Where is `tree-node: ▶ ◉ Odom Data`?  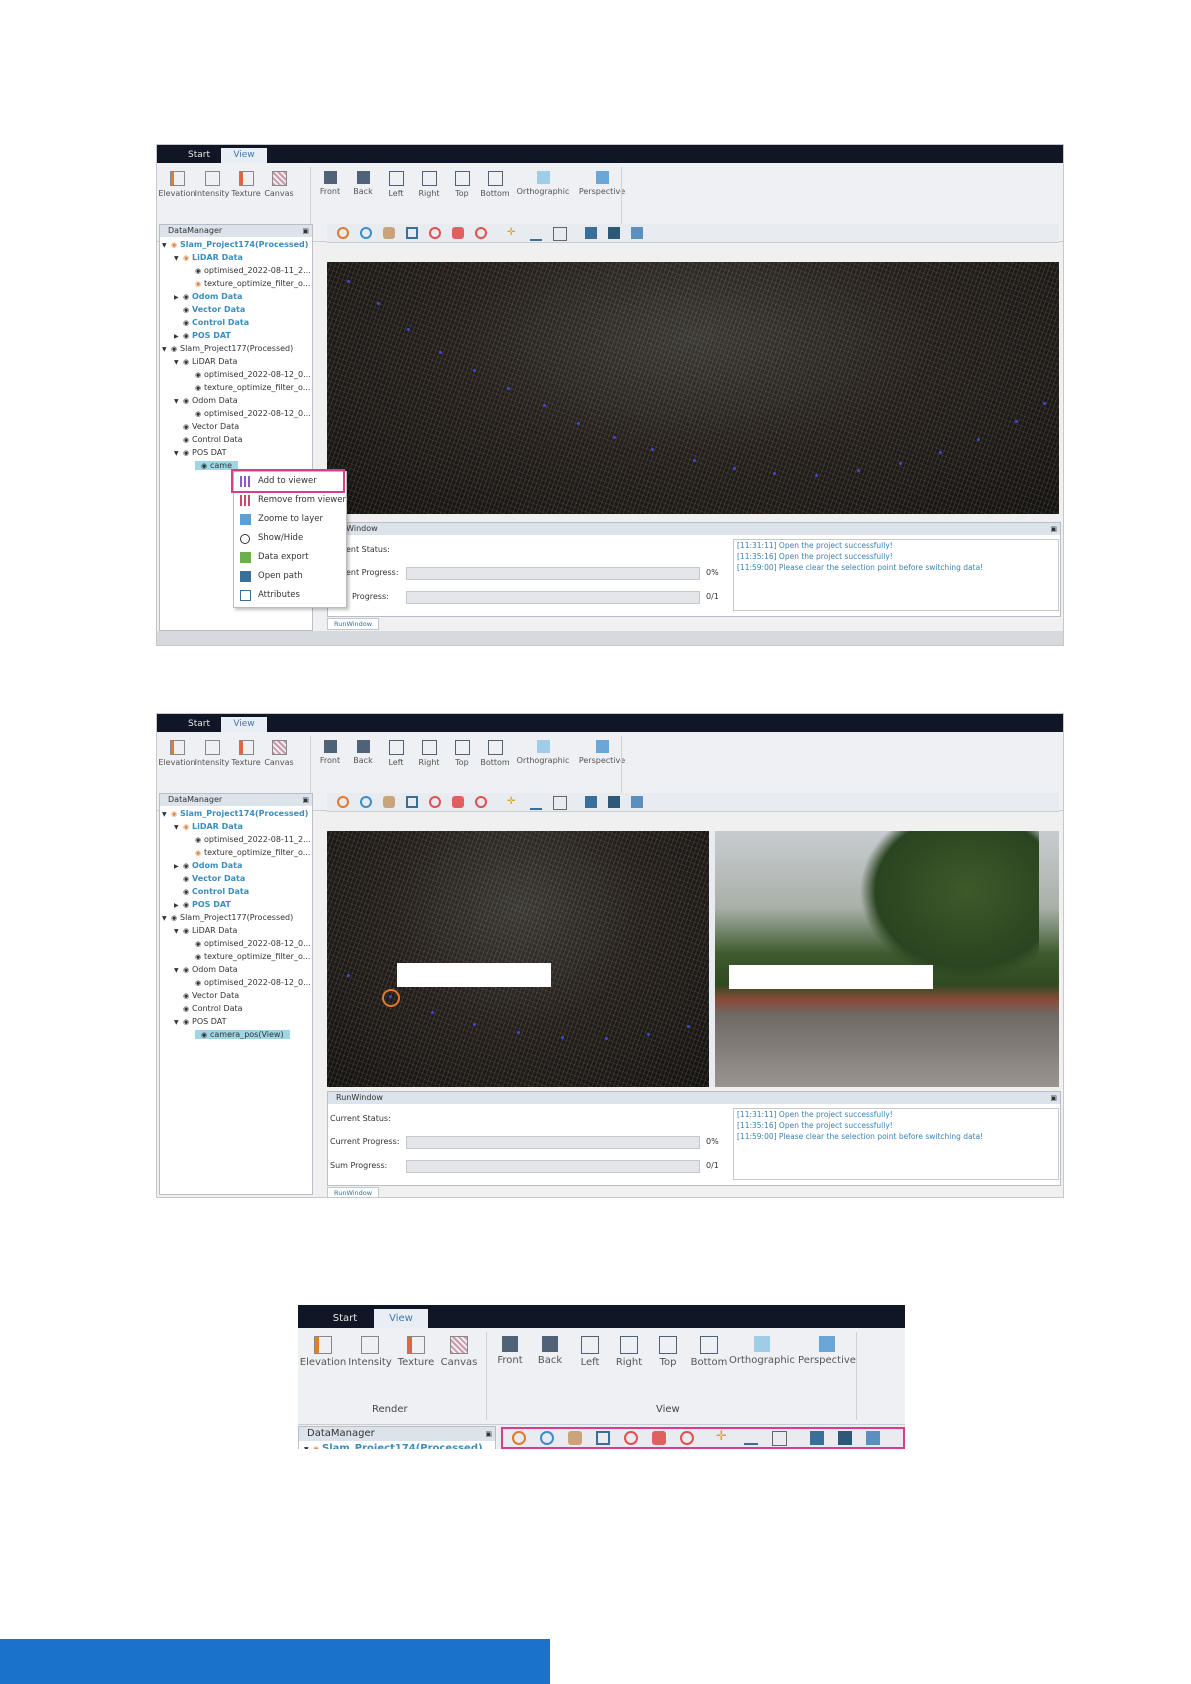 tree-node: ▶ ◉ Odom Data is located at coordinates (208, 297).